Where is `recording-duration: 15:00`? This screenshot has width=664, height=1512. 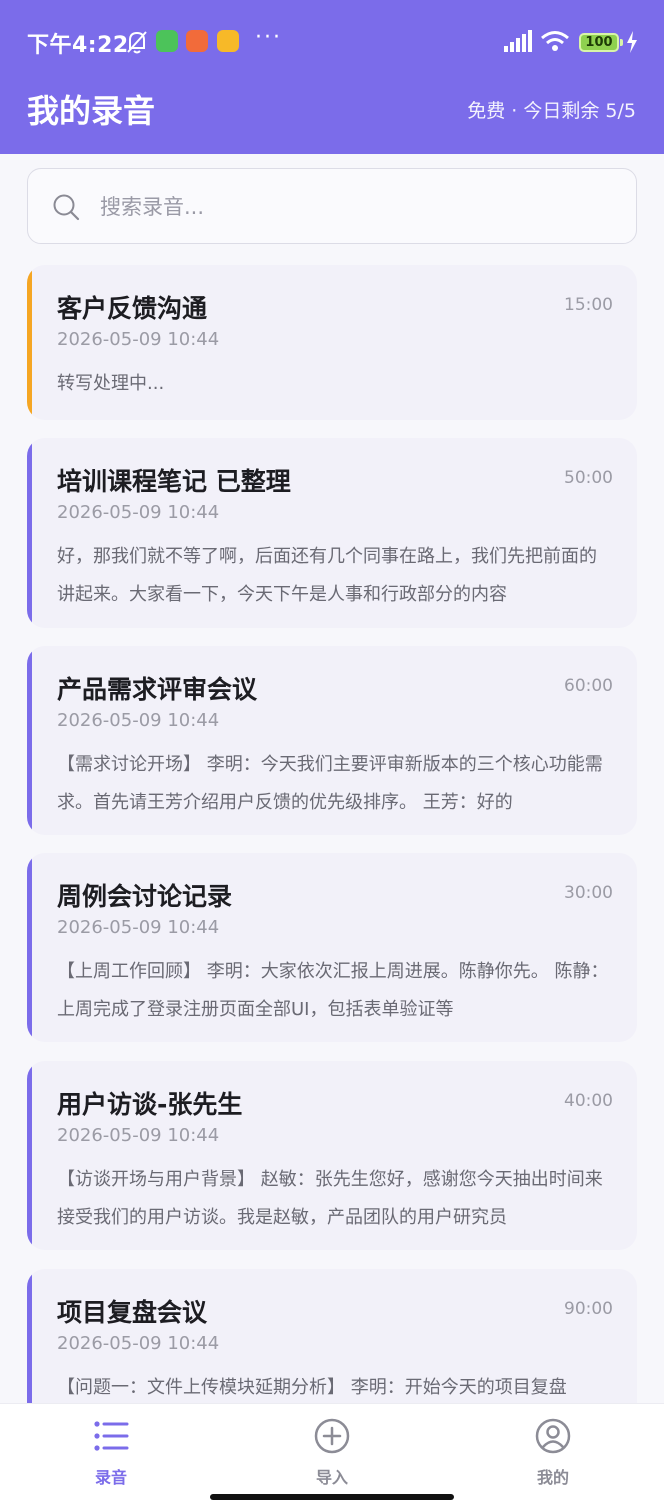 recording-duration: 15:00 is located at coordinates (588, 305).